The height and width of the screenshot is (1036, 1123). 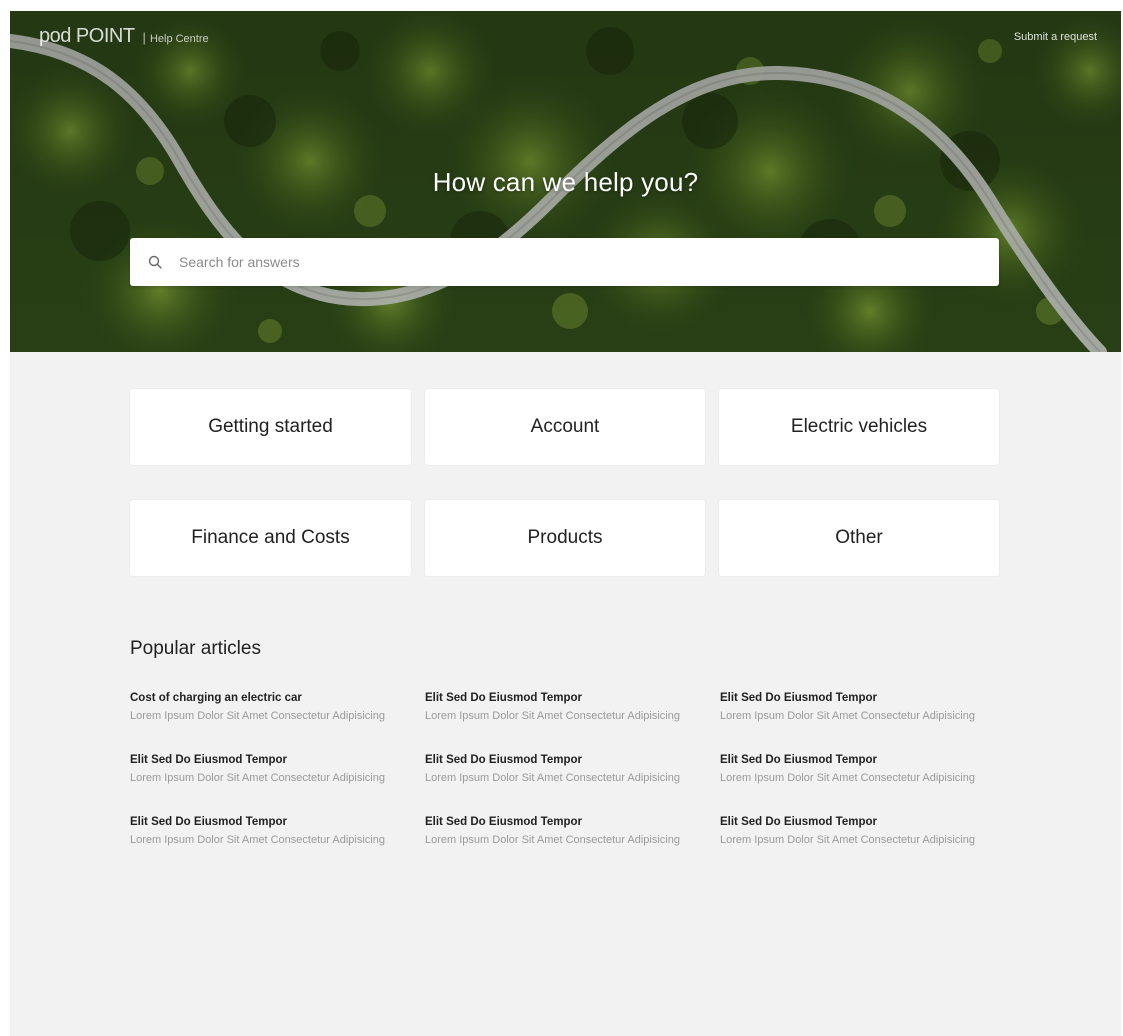 What do you see at coordinates (270, 538) in the screenshot?
I see `category-finance-and-costs: Finance and Costs` at bounding box center [270, 538].